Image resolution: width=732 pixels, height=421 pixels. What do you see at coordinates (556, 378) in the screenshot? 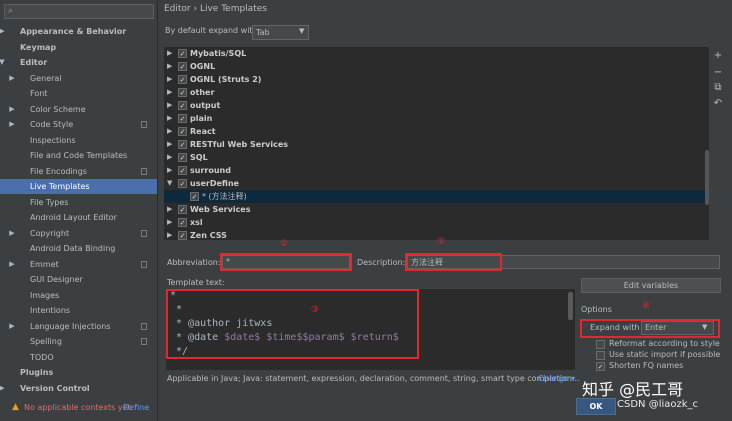
I see `change-link: Change ▾` at bounding box center [556, 378].